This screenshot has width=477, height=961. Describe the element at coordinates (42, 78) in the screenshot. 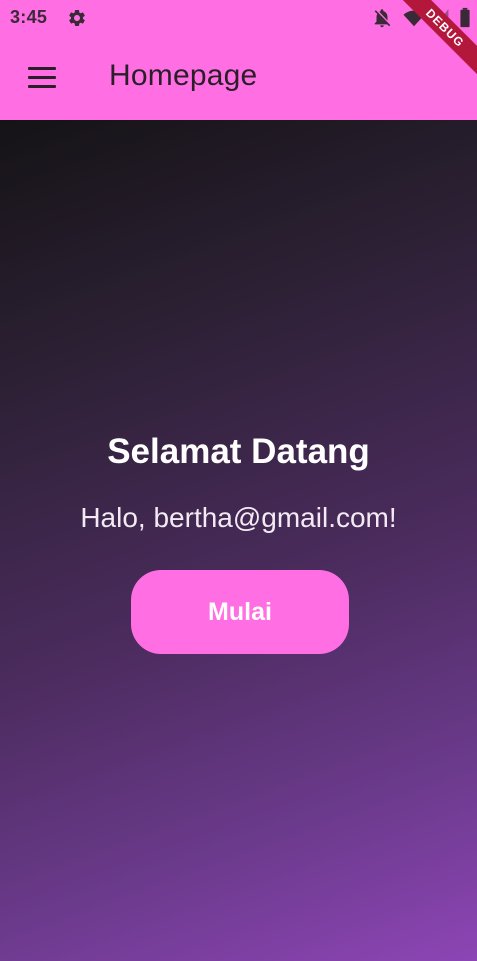

I see `menu-button` at that location.